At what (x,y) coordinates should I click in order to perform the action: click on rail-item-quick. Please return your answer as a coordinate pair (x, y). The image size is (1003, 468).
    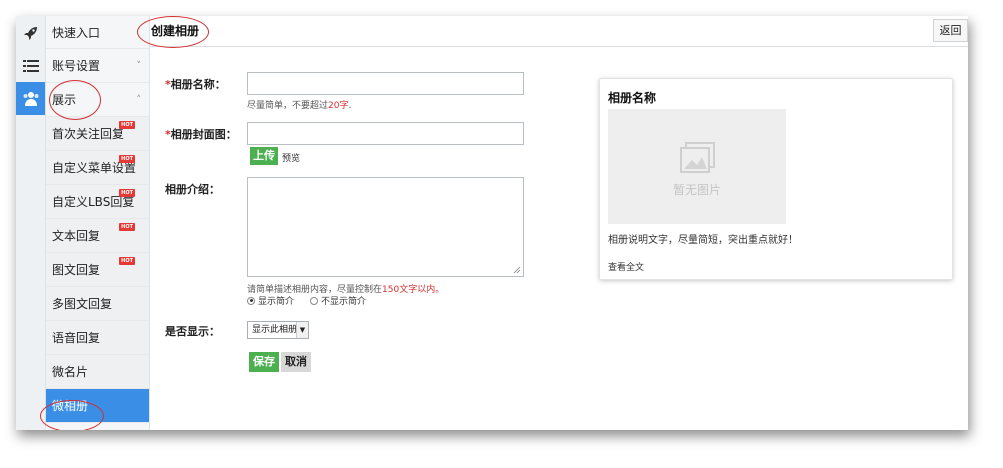
    Looking at the image, I should click on (30, 32).